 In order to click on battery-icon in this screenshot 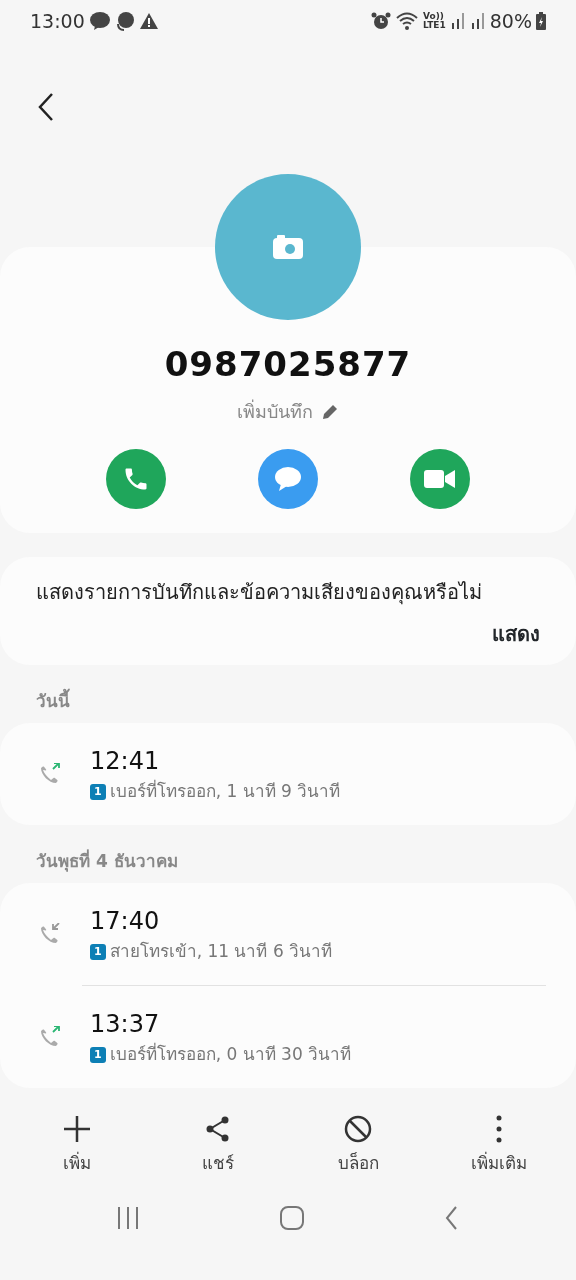, I will do `click(541, 21)`.